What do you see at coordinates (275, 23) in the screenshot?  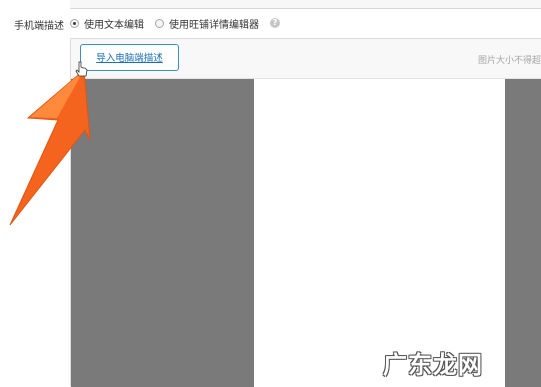 I see `question-circle-icon: ?` at bounding box center [275, 23].